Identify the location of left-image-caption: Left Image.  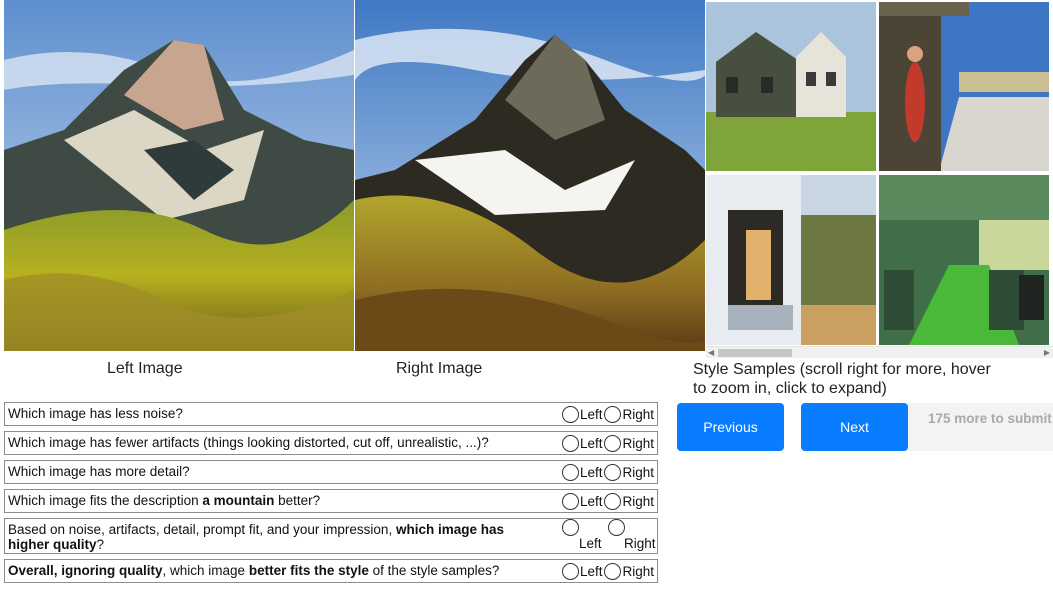
(145, 368).